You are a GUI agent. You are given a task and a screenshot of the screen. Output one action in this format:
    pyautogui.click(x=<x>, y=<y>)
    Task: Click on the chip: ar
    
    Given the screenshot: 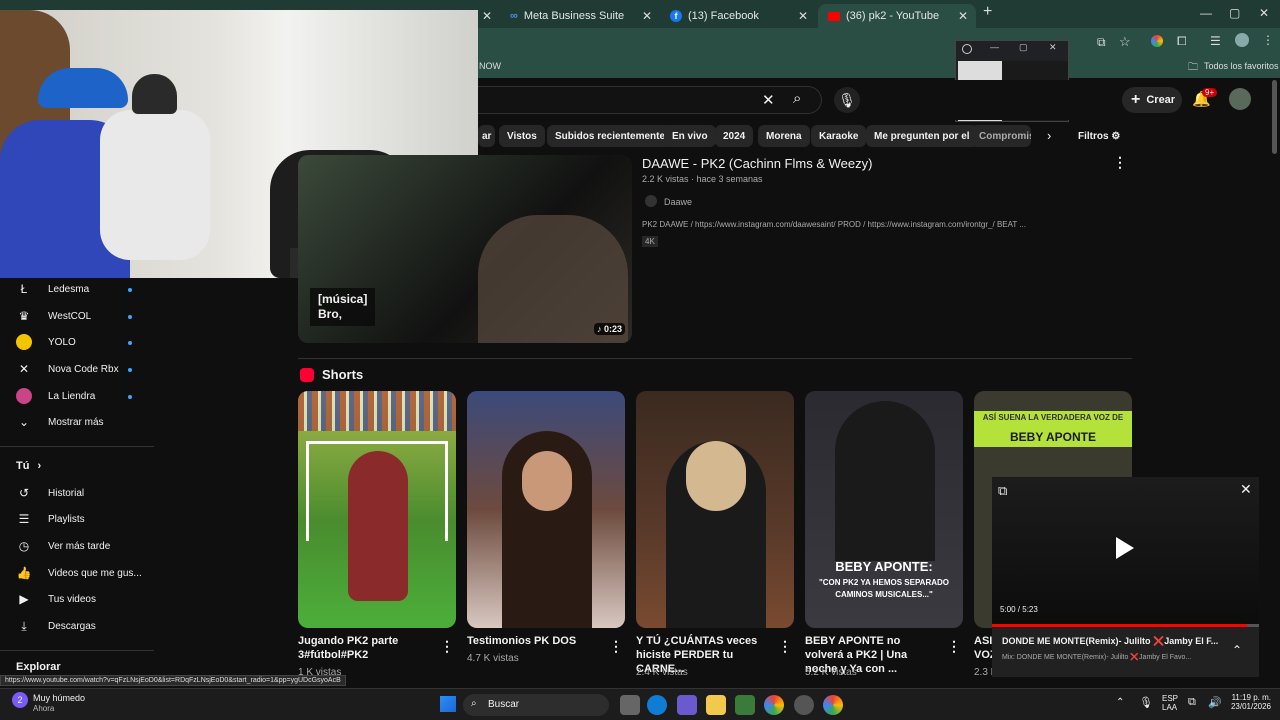 What is the action you would take?
    pyautogui.click(x=487, y=136)
    